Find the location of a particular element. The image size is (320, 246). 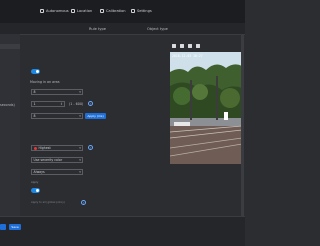

schedule-select: 8 ▾ is located at coordinates (57, 116).